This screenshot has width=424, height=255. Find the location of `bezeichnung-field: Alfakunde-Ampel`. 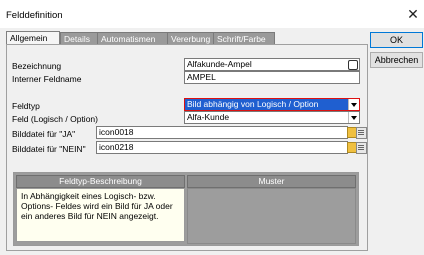

bezeichnung-field: Alfakunde-Ampel is located at coordinates (272, 64).